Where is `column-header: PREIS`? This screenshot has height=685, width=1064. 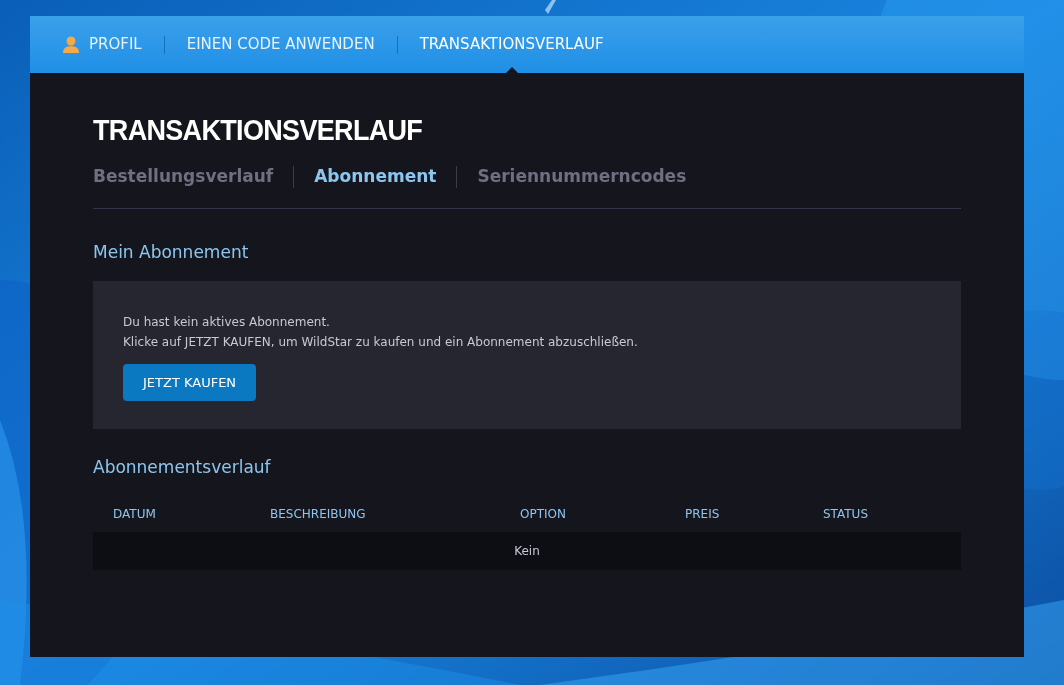
column-header: PREIS is located at coordinates (702, 513).